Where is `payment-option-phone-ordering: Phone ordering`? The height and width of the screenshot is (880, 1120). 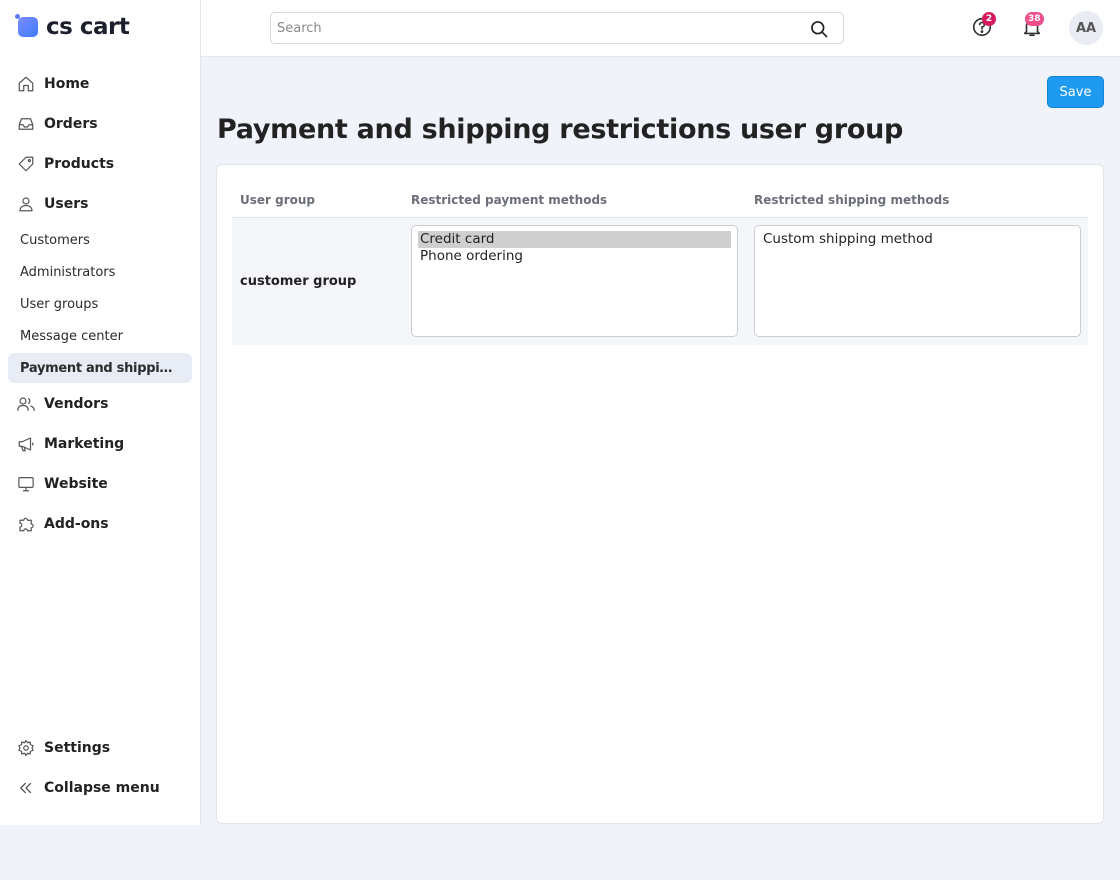 payment-option-phone-ordering: Phone ordering is located at coordinates (574, 256).